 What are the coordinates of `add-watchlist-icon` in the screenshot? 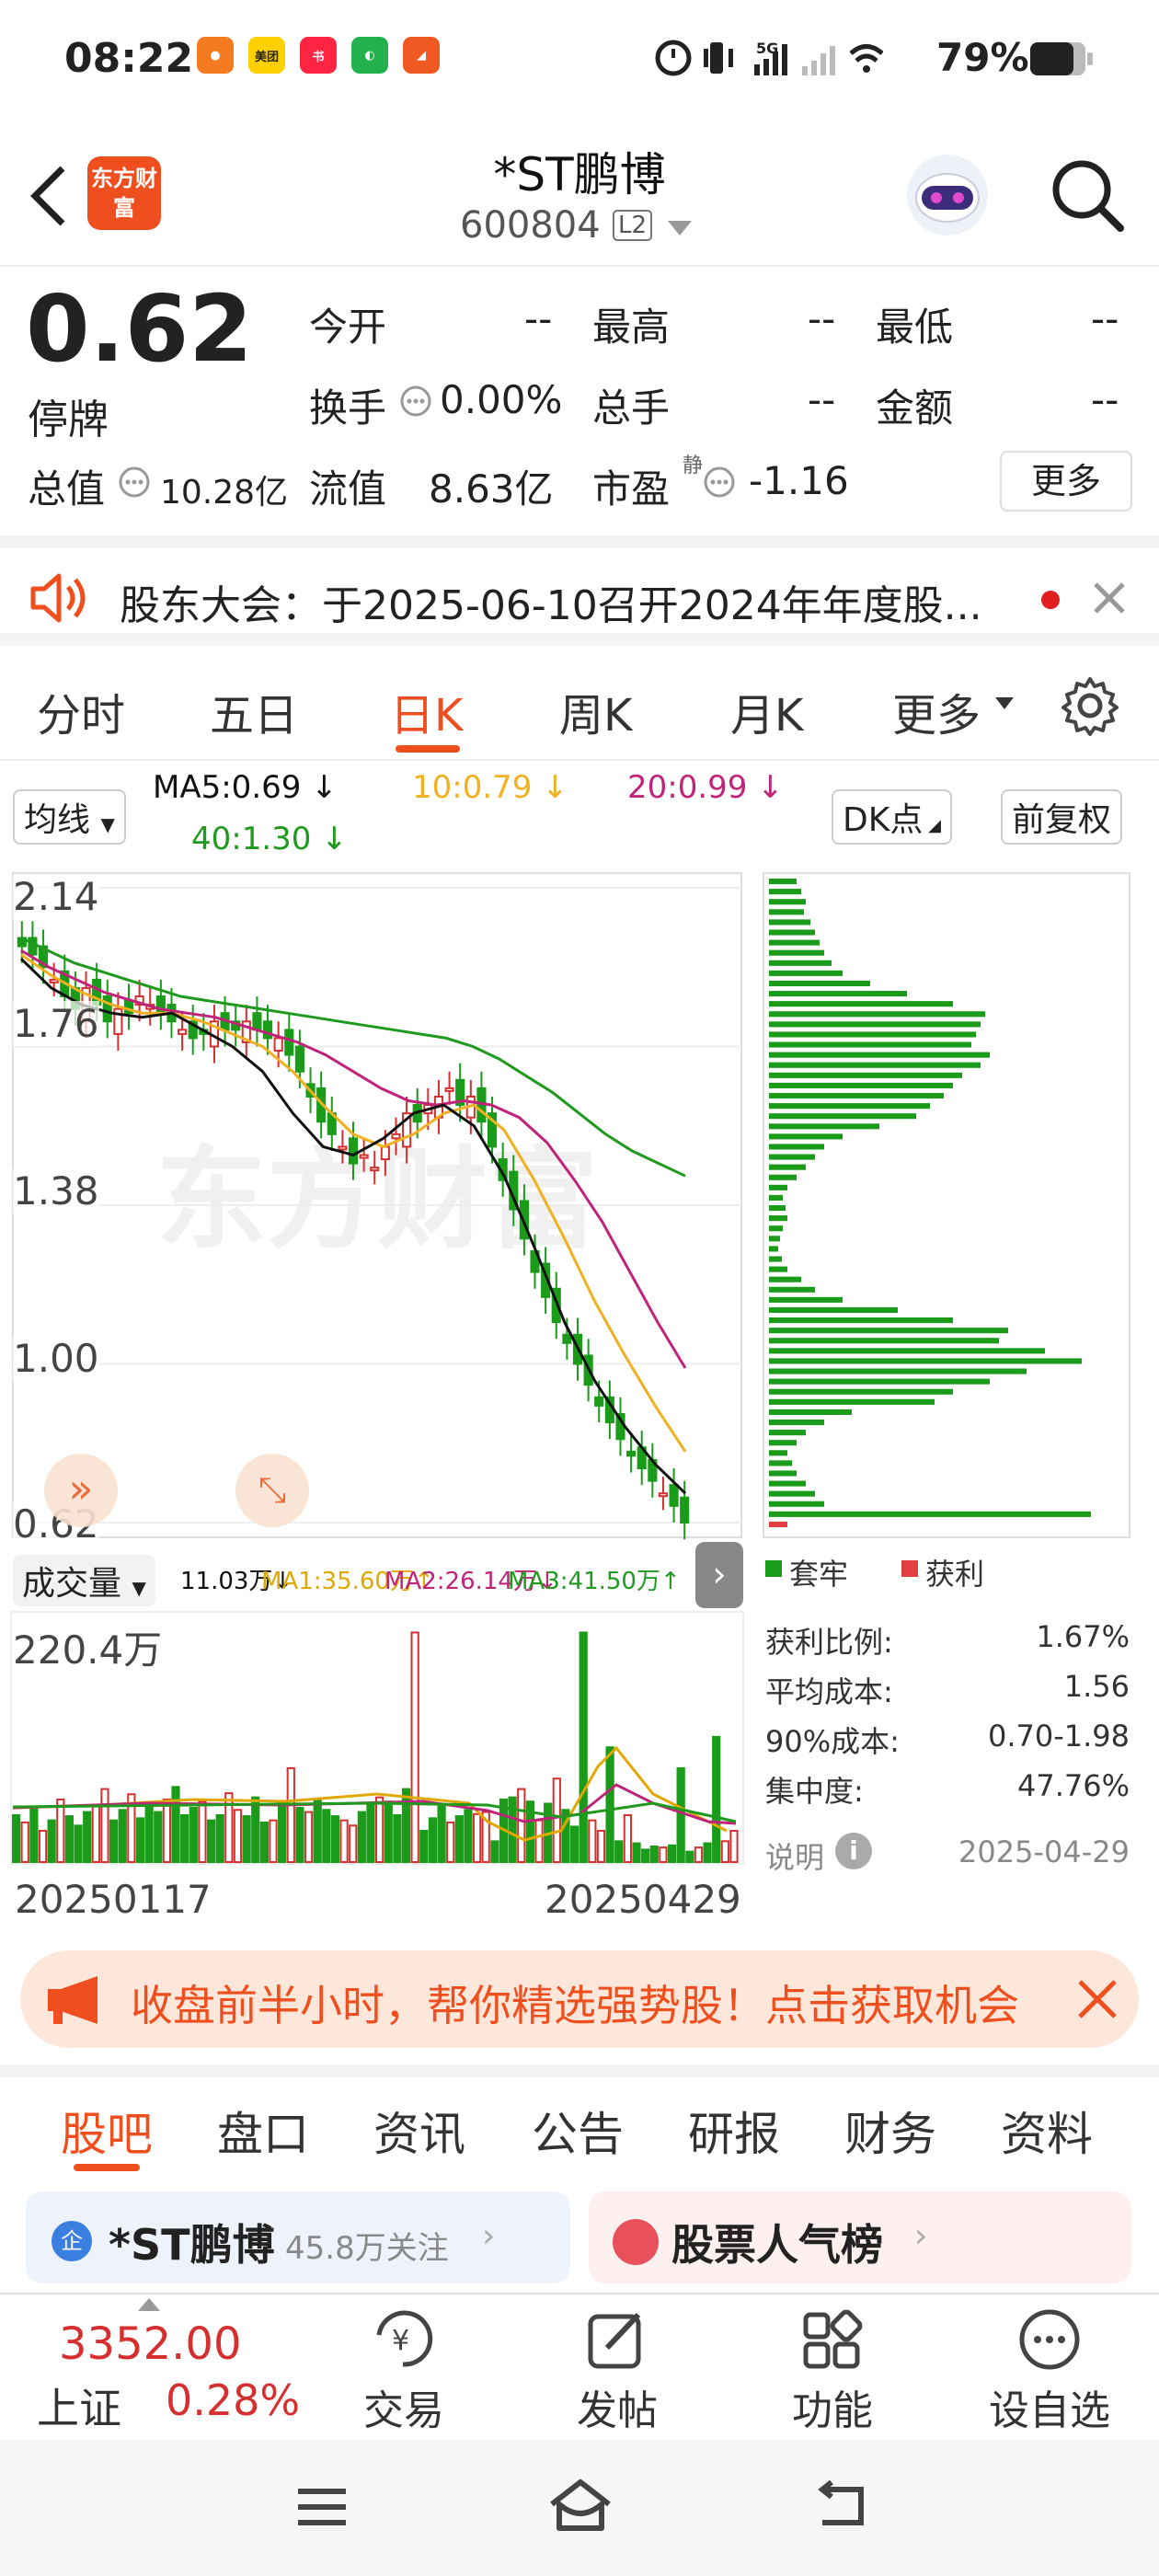 It's located at (1049, 2339).